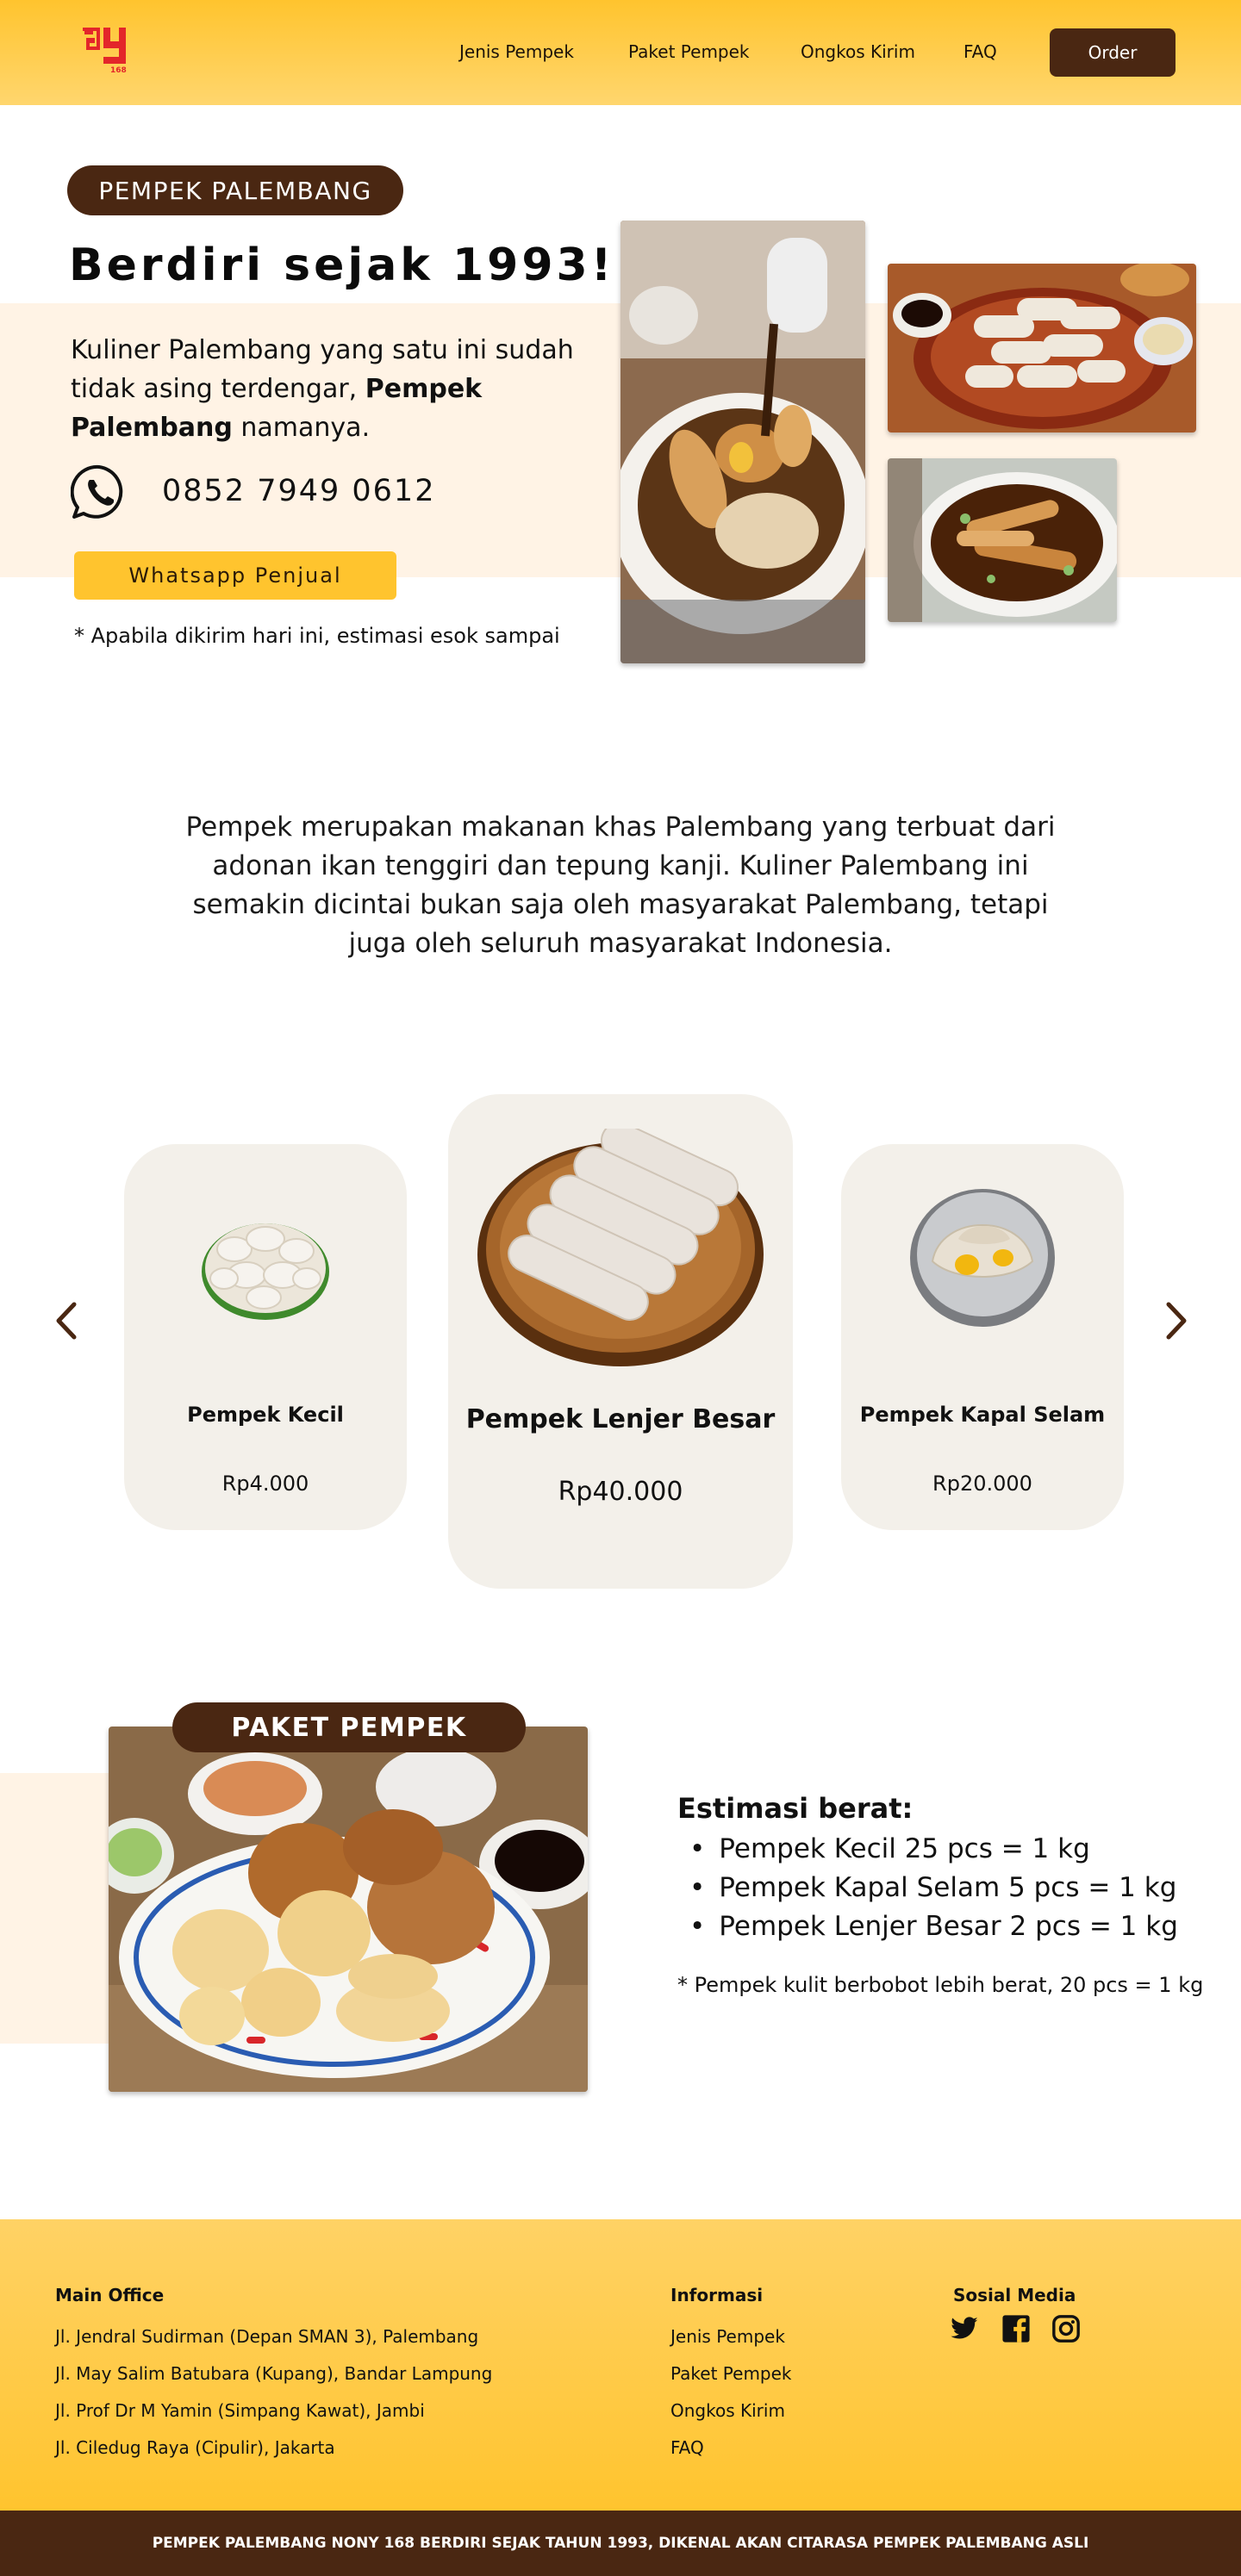  Describe the element at coordinates (983, 1258) in the screenshot. I see `product-image-pempek-kapal-selam` at that location.